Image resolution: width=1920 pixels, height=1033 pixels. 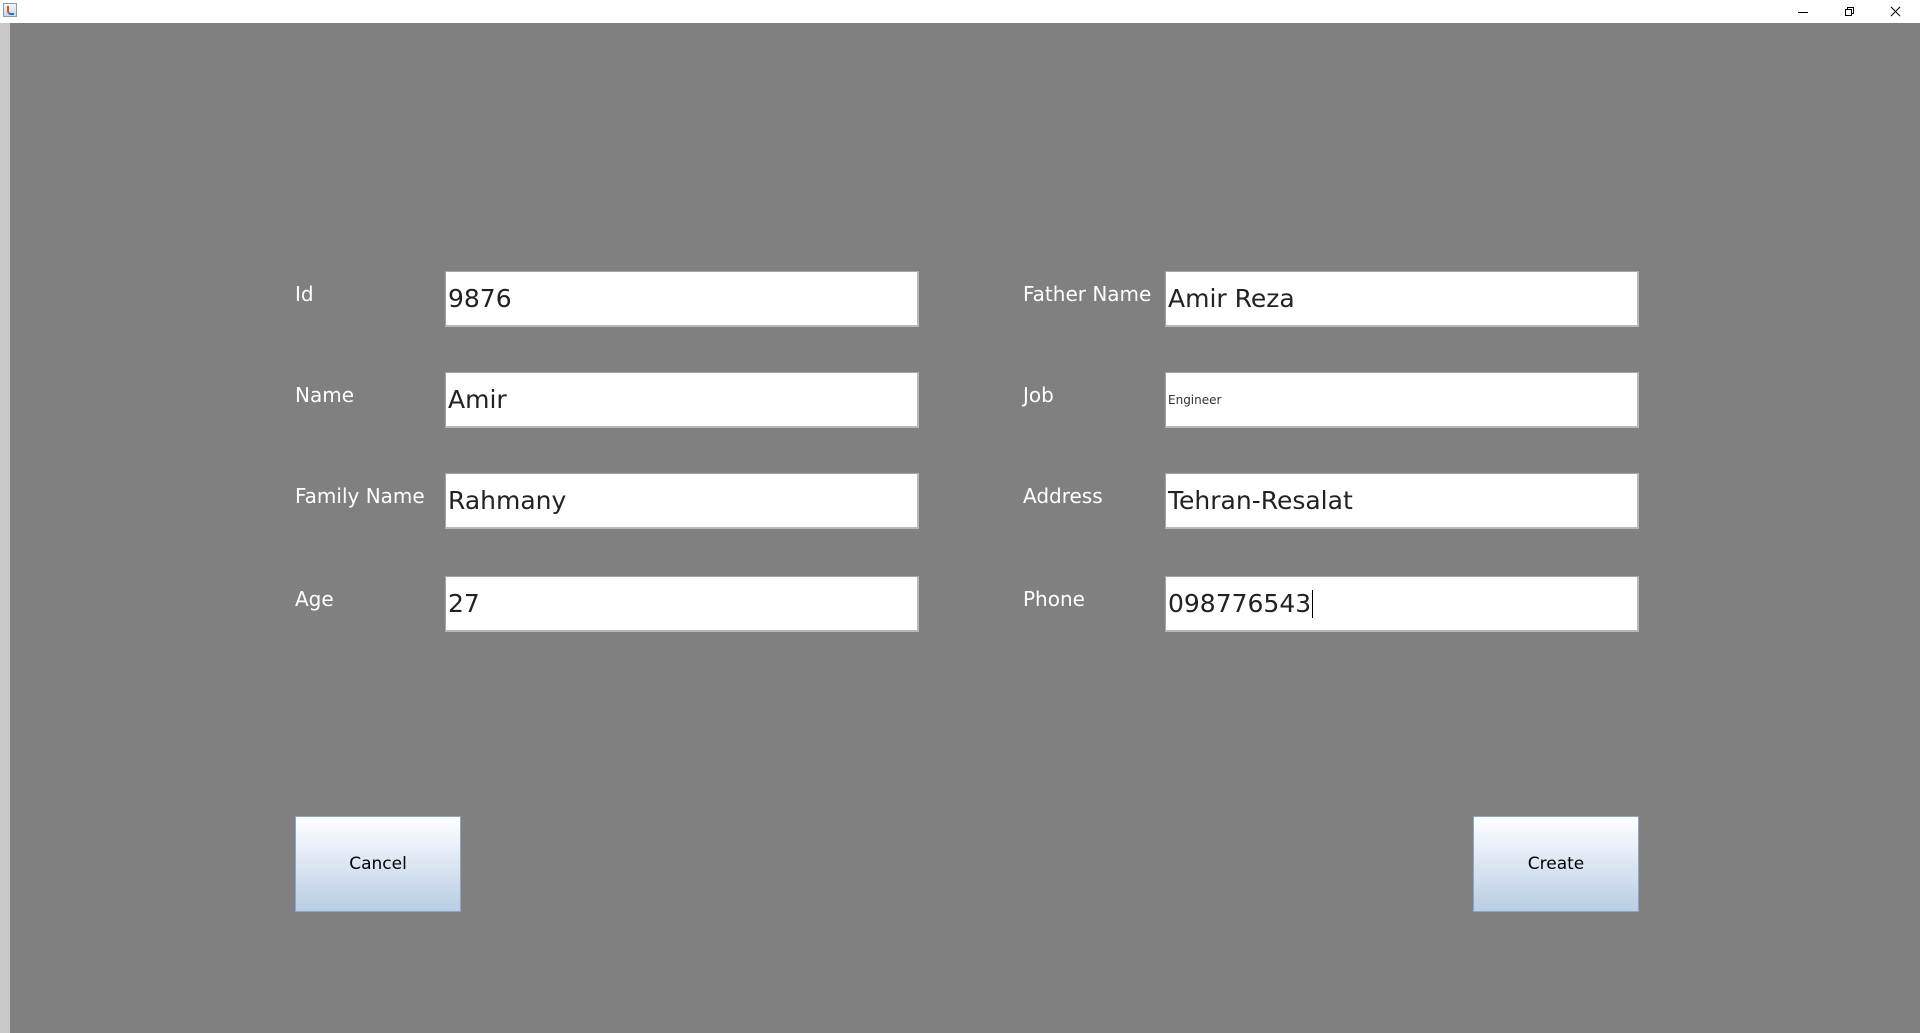 I want to click on restore-icon, so click(x=1849, y=11).